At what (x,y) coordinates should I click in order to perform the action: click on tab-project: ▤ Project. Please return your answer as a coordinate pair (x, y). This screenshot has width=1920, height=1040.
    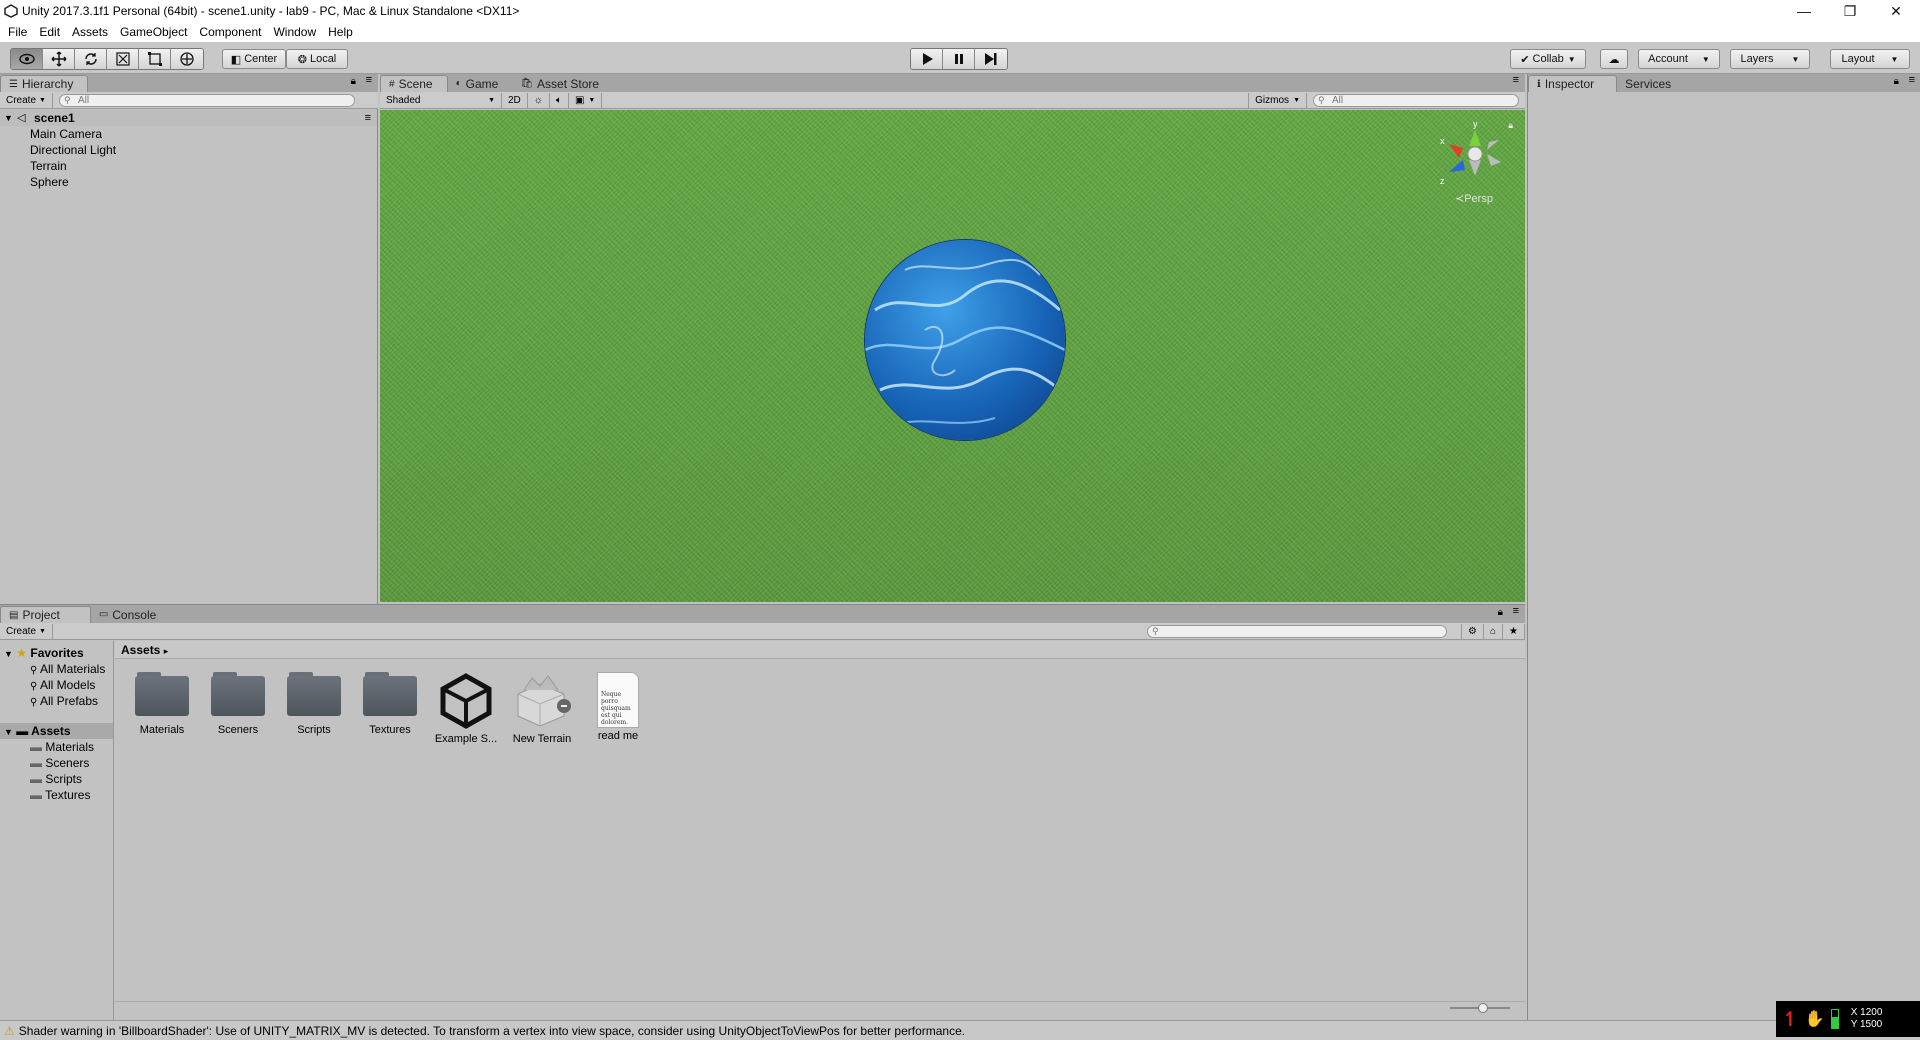
    Looking at the image, I should click on (45, 614).